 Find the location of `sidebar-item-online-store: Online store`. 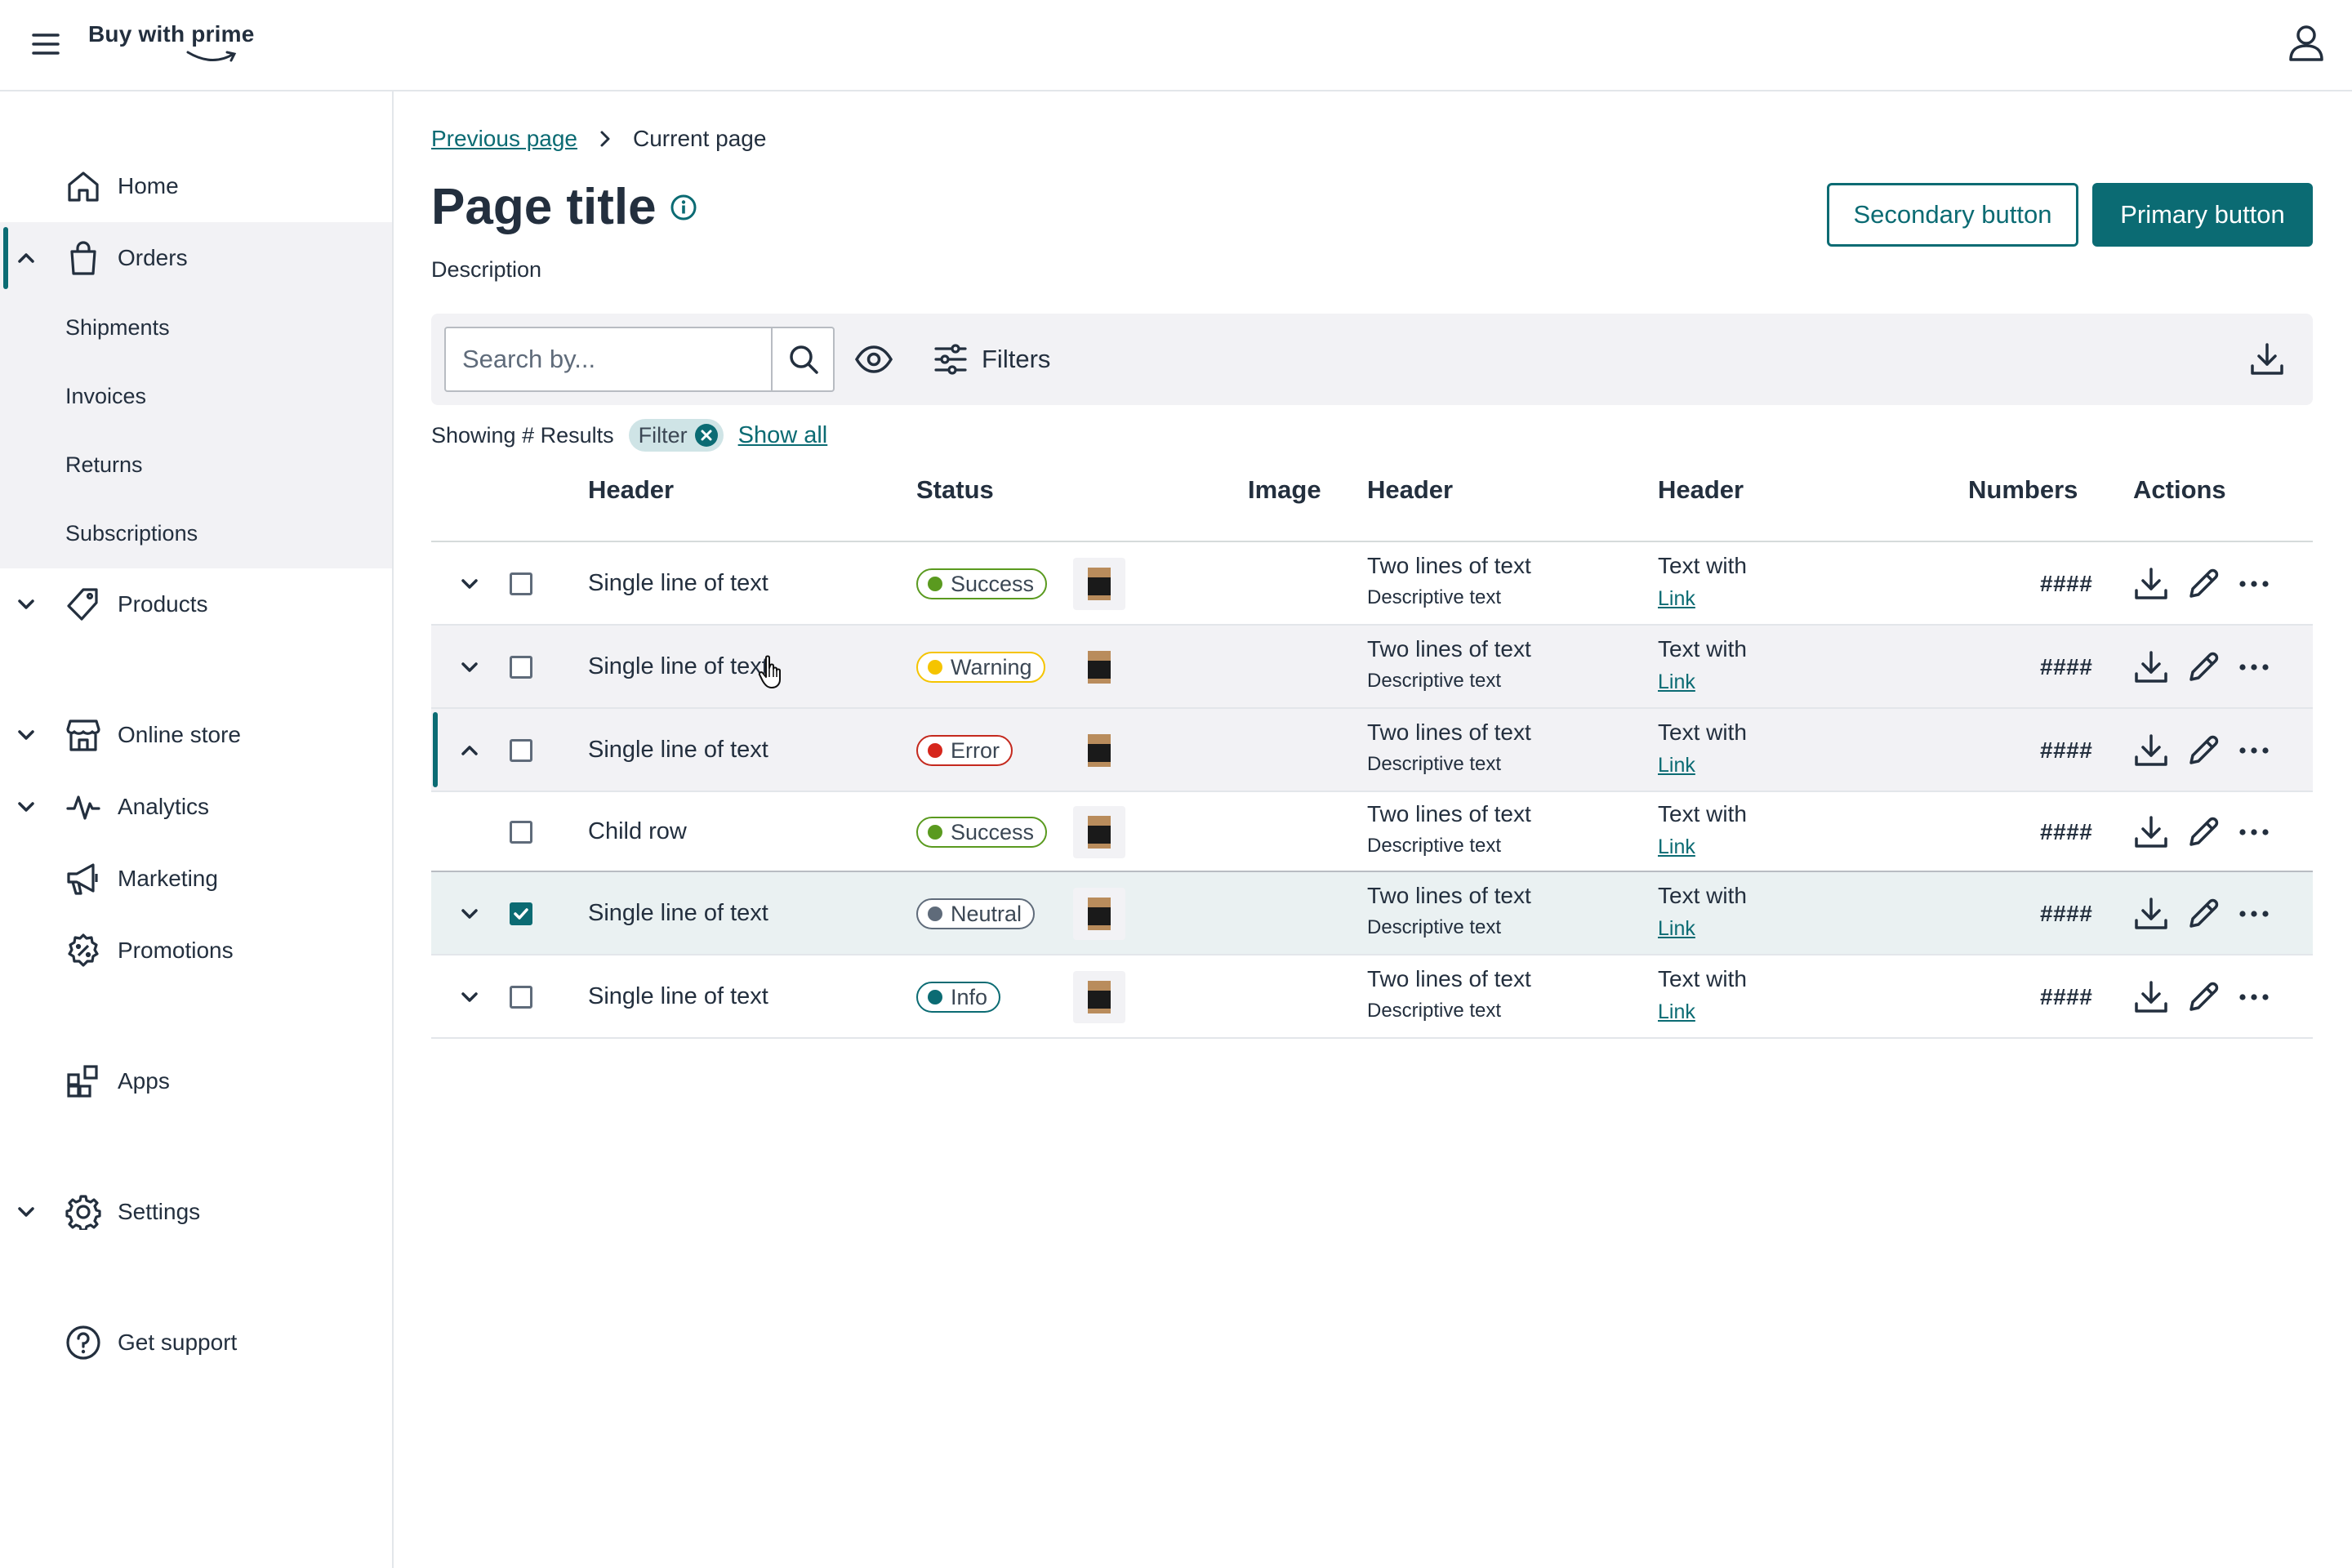

sidebar-item-online-store: Online store is located at coordinates (196, 735).